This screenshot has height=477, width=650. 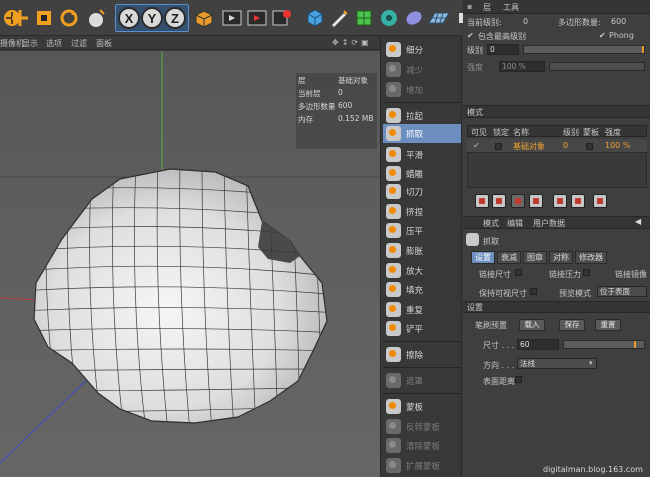 What do you see at coordinates (389, 18) in the screenshot?
I see `cloner-icon` at bounding box center [389, 18].